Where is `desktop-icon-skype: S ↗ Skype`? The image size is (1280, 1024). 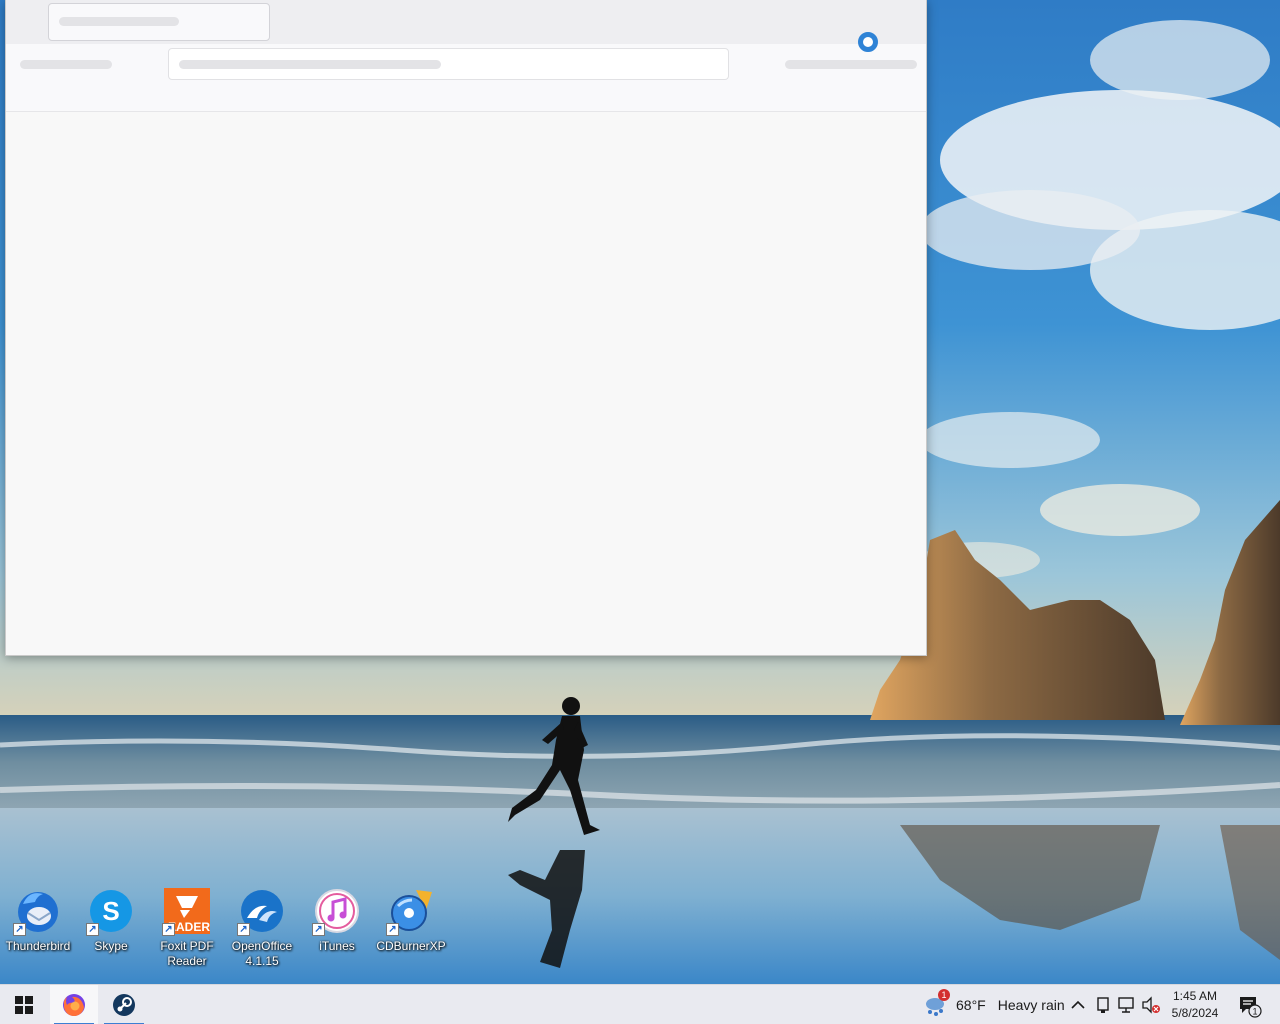
desktop-icon-skype: S ↗ Skype is located at coordinates (111, 931).